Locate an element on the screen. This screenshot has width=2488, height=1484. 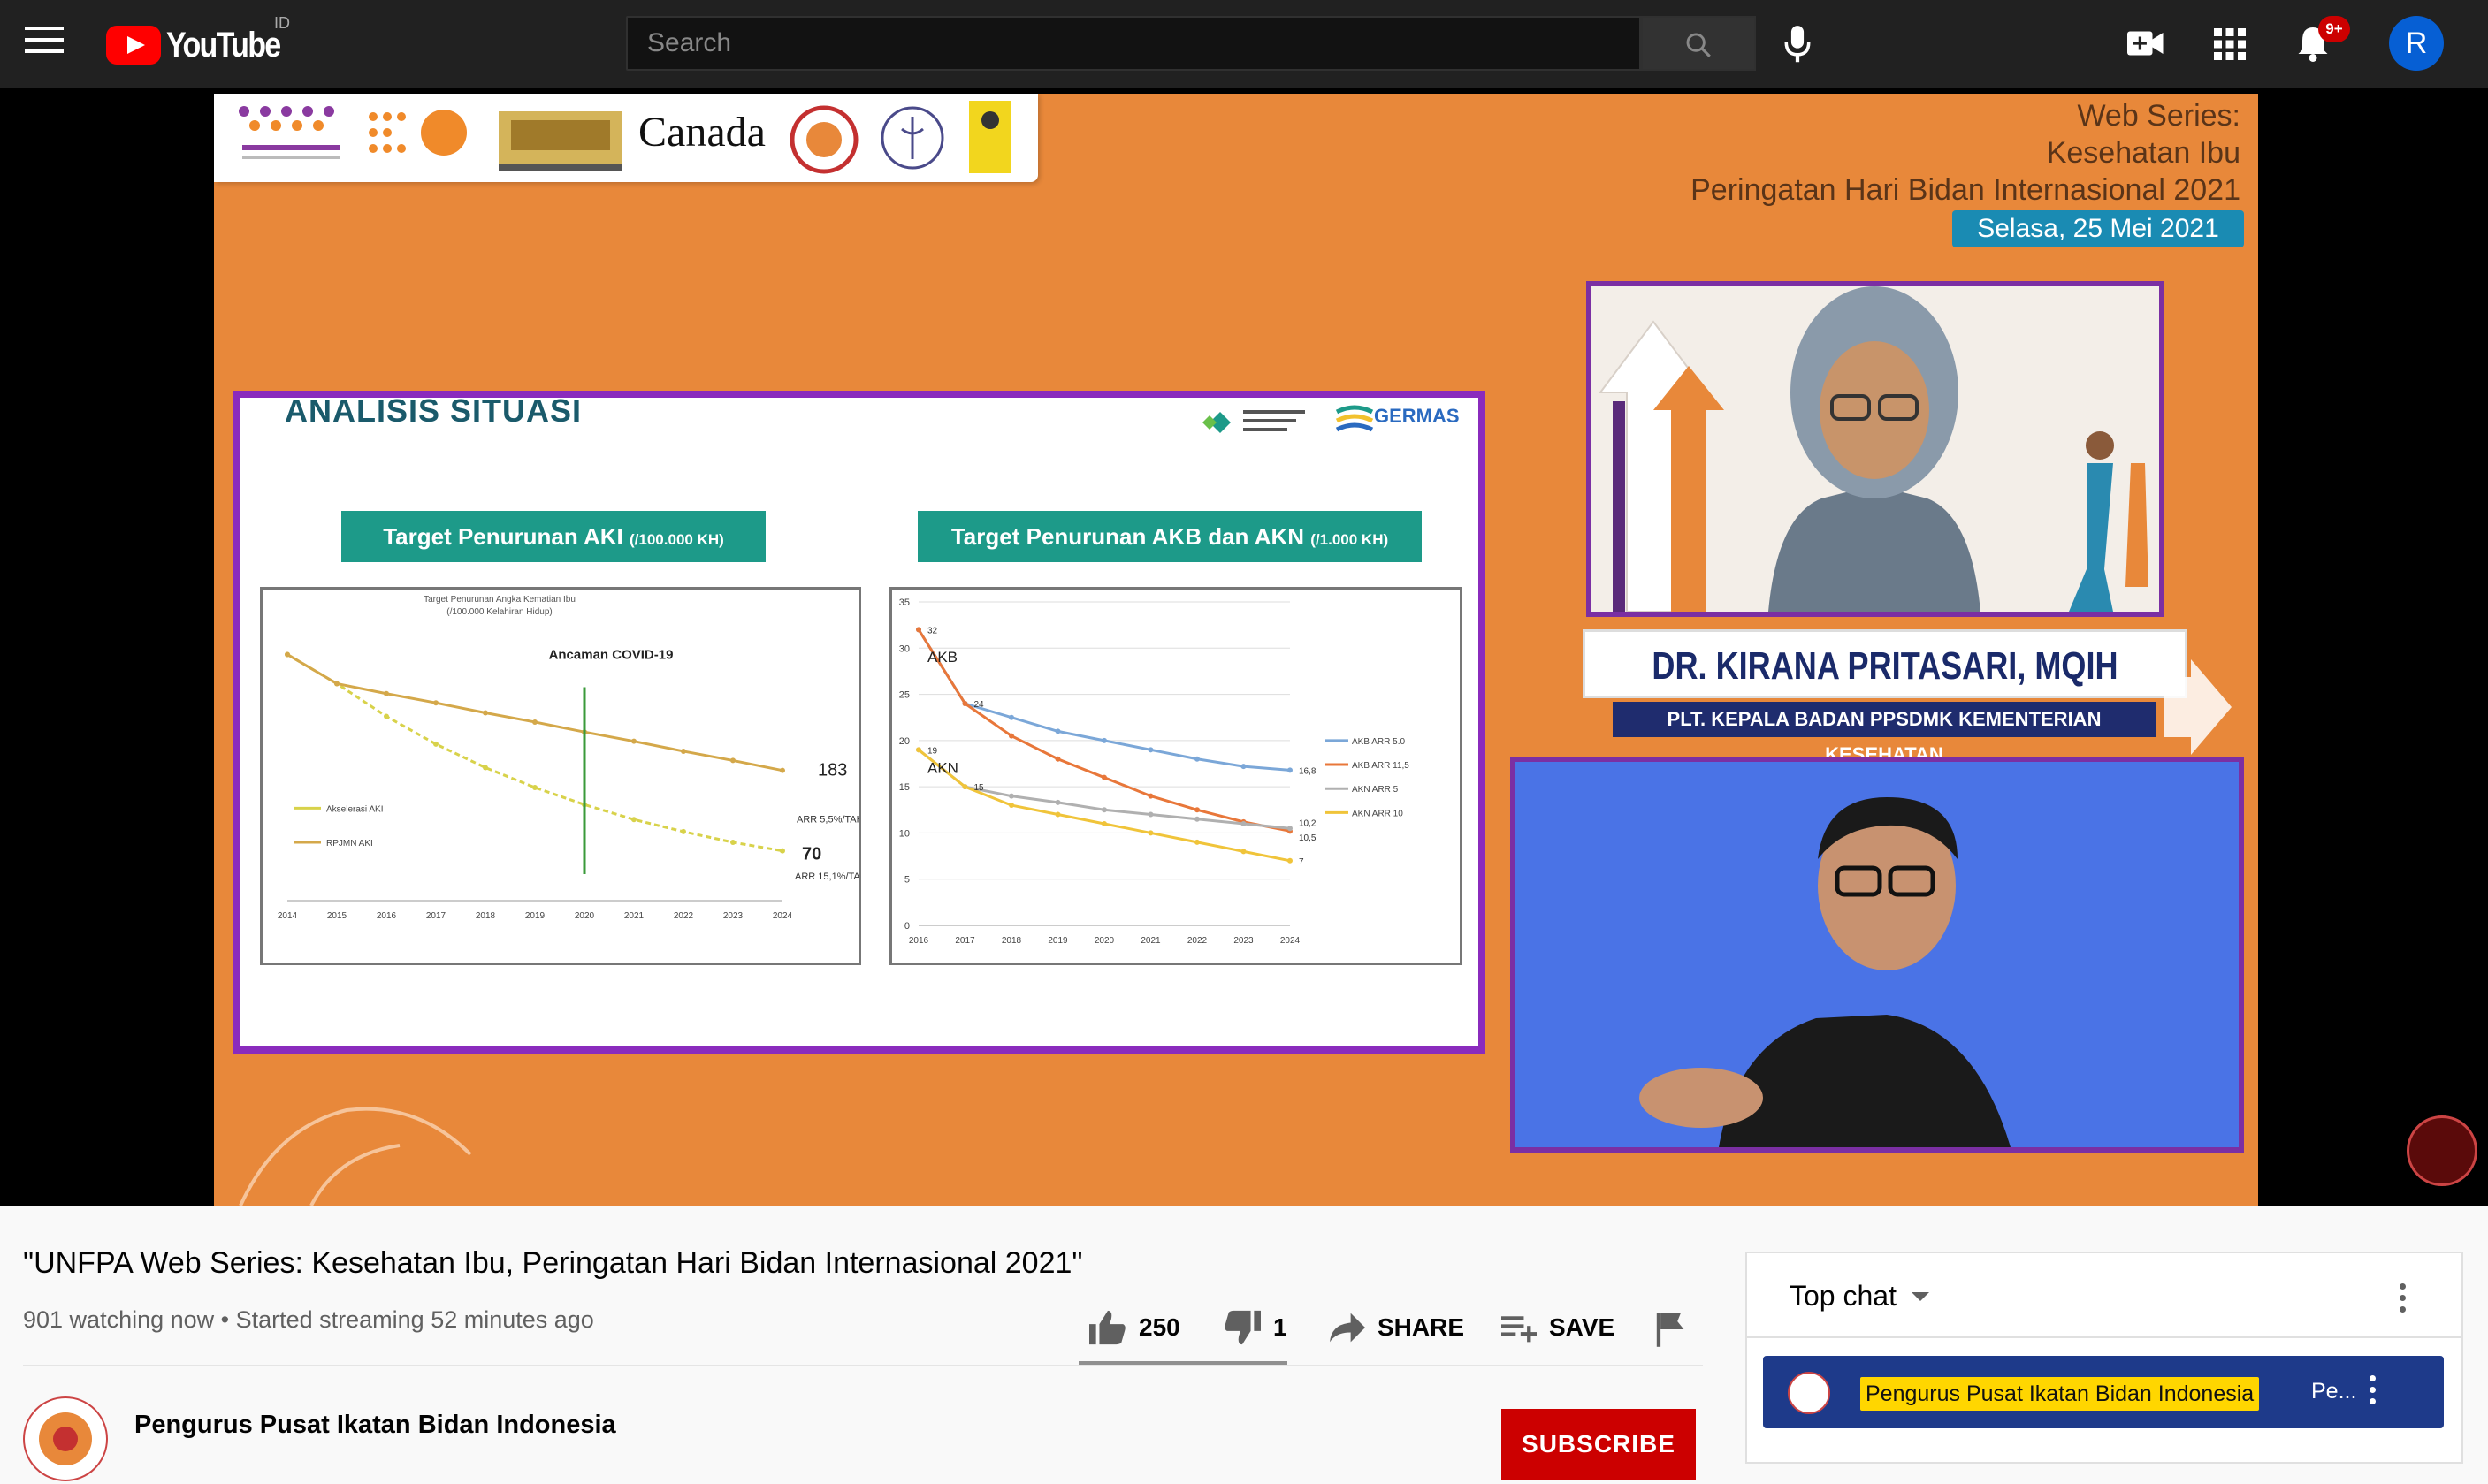
search-input is located at coordinates (1133, 43).